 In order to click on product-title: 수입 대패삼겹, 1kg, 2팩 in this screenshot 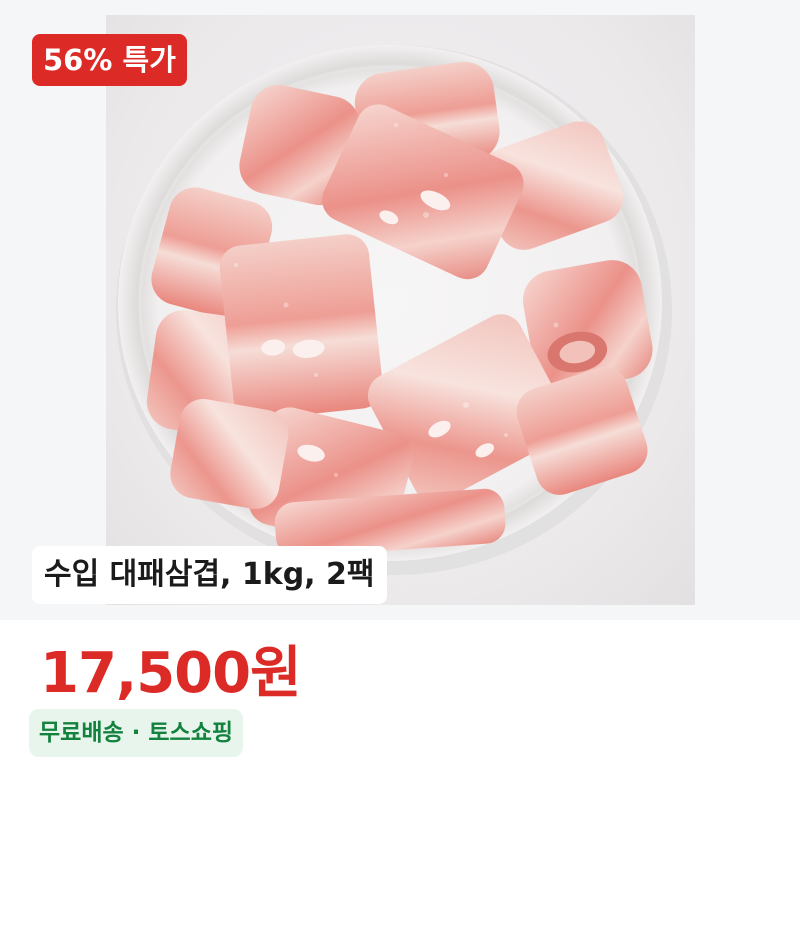, I will do `click(209, 575)`.